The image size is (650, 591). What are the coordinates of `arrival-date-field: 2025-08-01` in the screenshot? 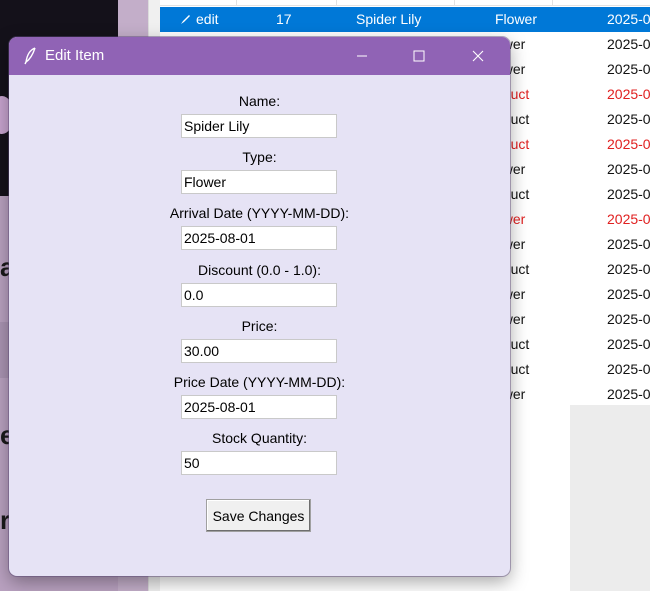 It's located at (259, 238).